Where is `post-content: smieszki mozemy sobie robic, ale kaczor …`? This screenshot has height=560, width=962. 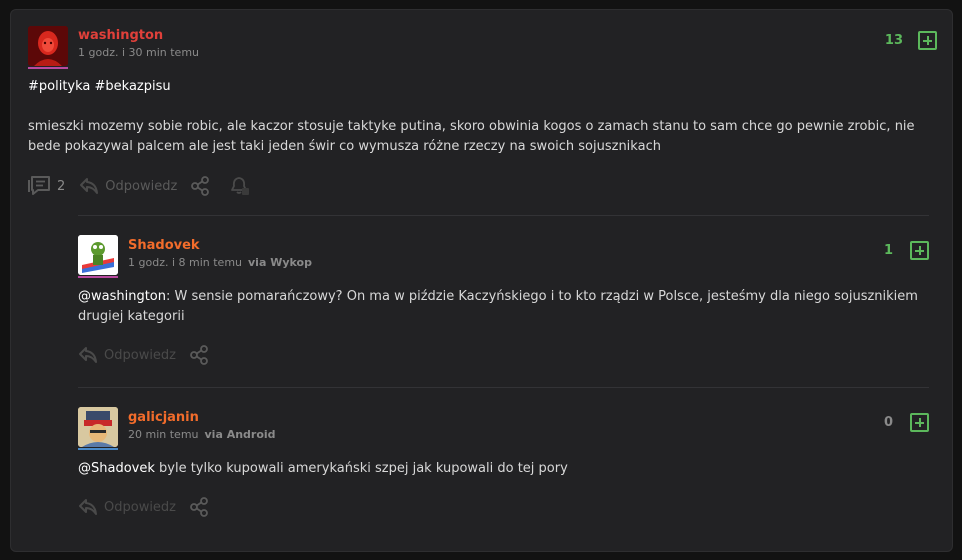
post-content: smieszki mozemy sobie robic, ale kaczor … is located at coordinates (471, 136).